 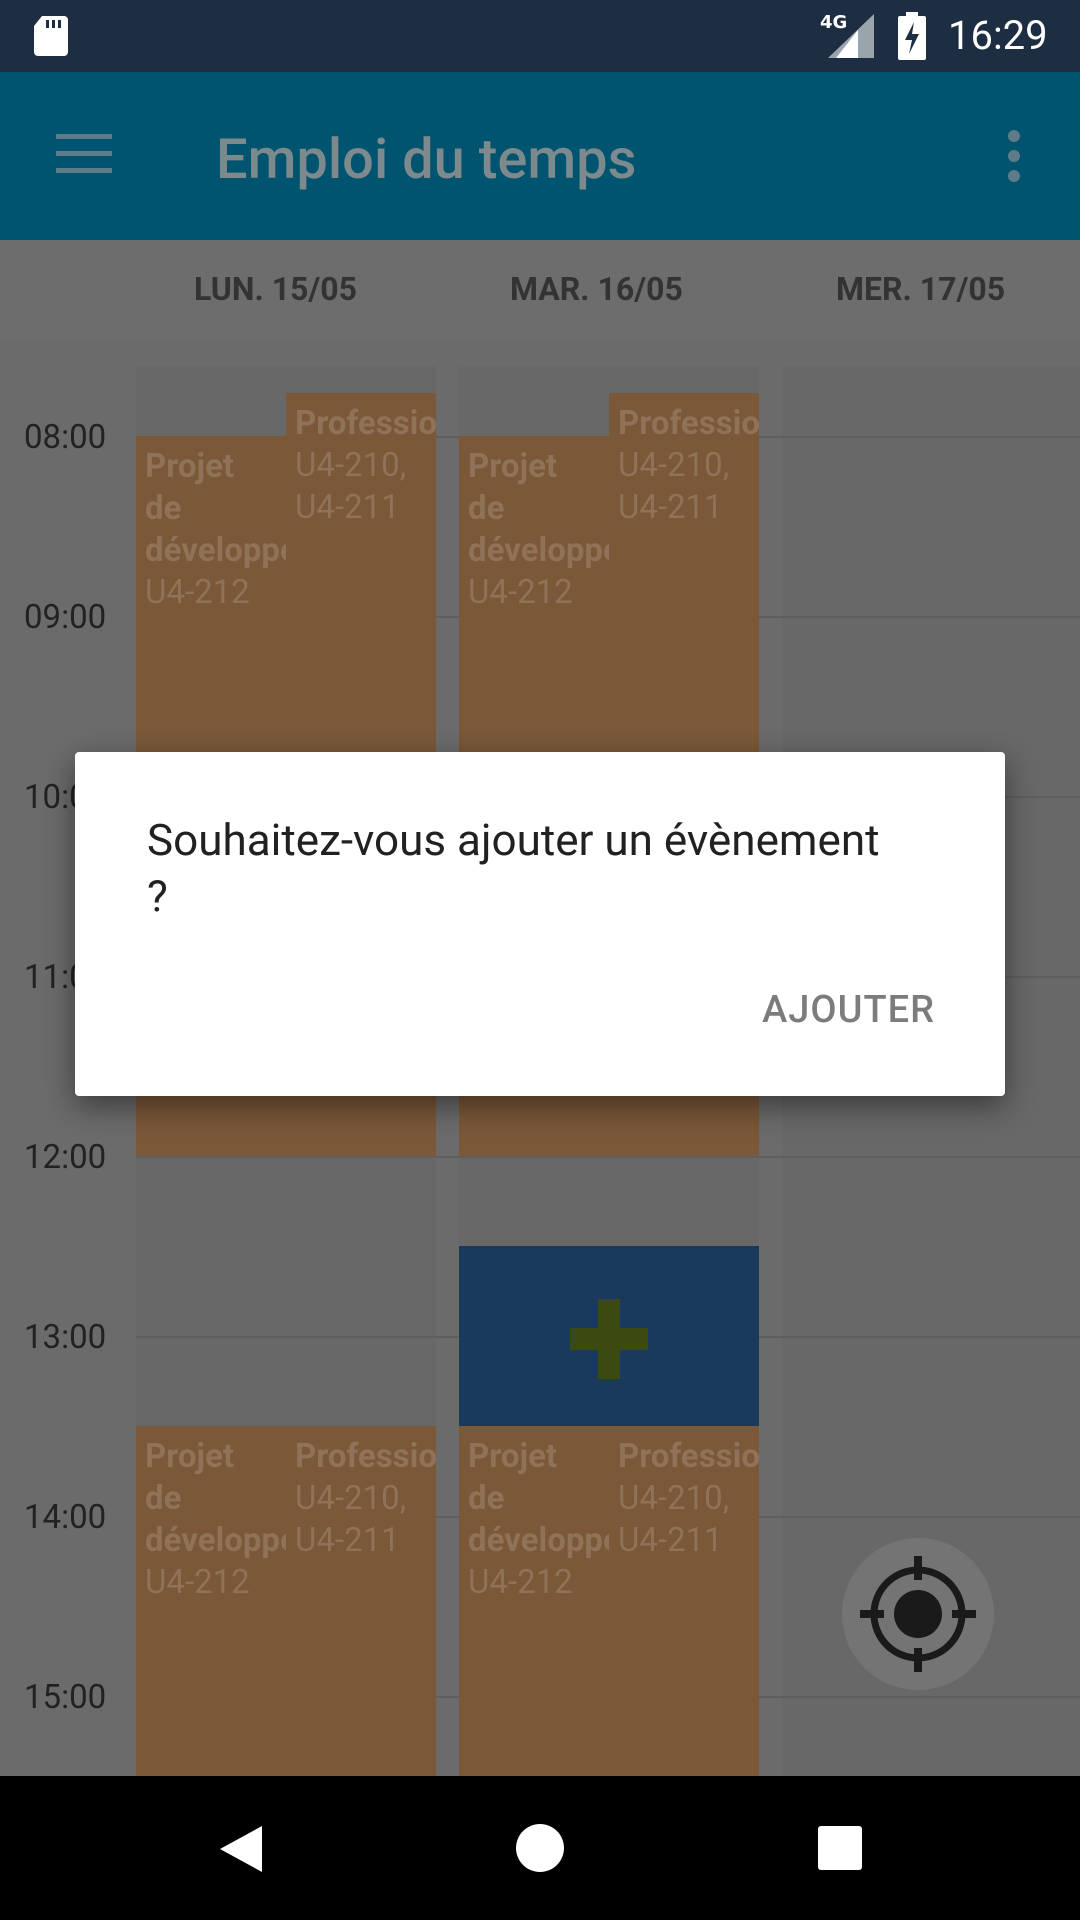 What do you see at coordinates (848, 1010) in the screenshot?
I see `add-button: AJOUTER` at bounding box center [848, 1010].